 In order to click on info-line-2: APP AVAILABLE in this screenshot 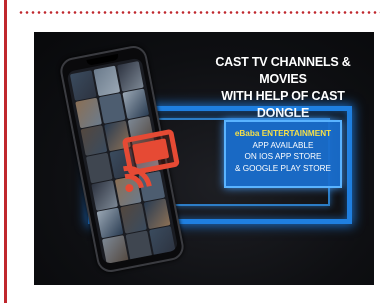, I will do `click(283, 145)`.